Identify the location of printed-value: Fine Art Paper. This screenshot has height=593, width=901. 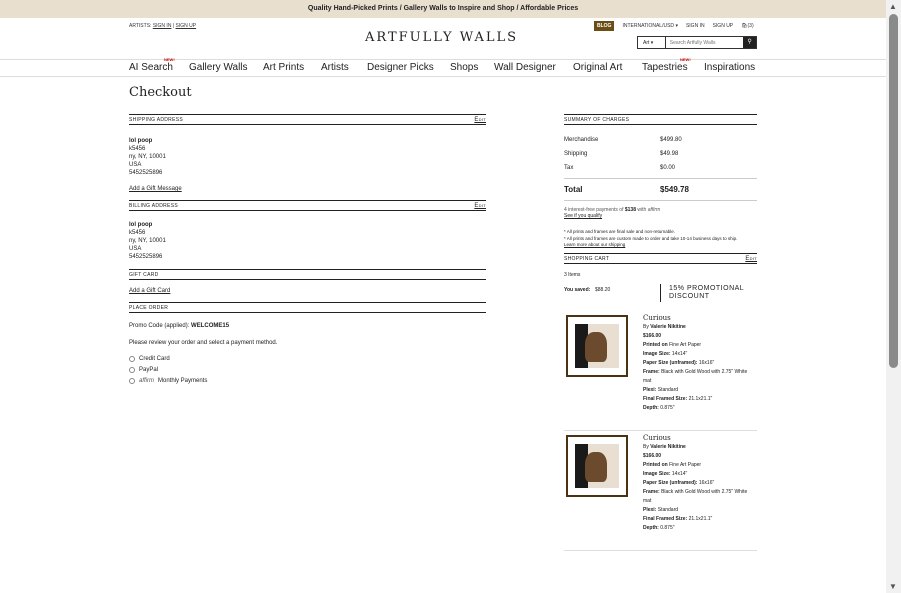
(685, 465).